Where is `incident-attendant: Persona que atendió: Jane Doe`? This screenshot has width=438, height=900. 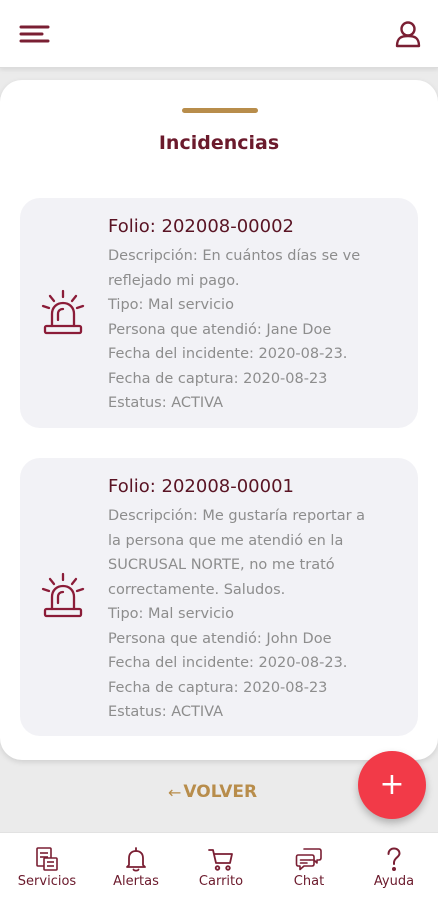 incident-attendant: Persona que atendió: Jane Doe is located at coordinates (220, 329).